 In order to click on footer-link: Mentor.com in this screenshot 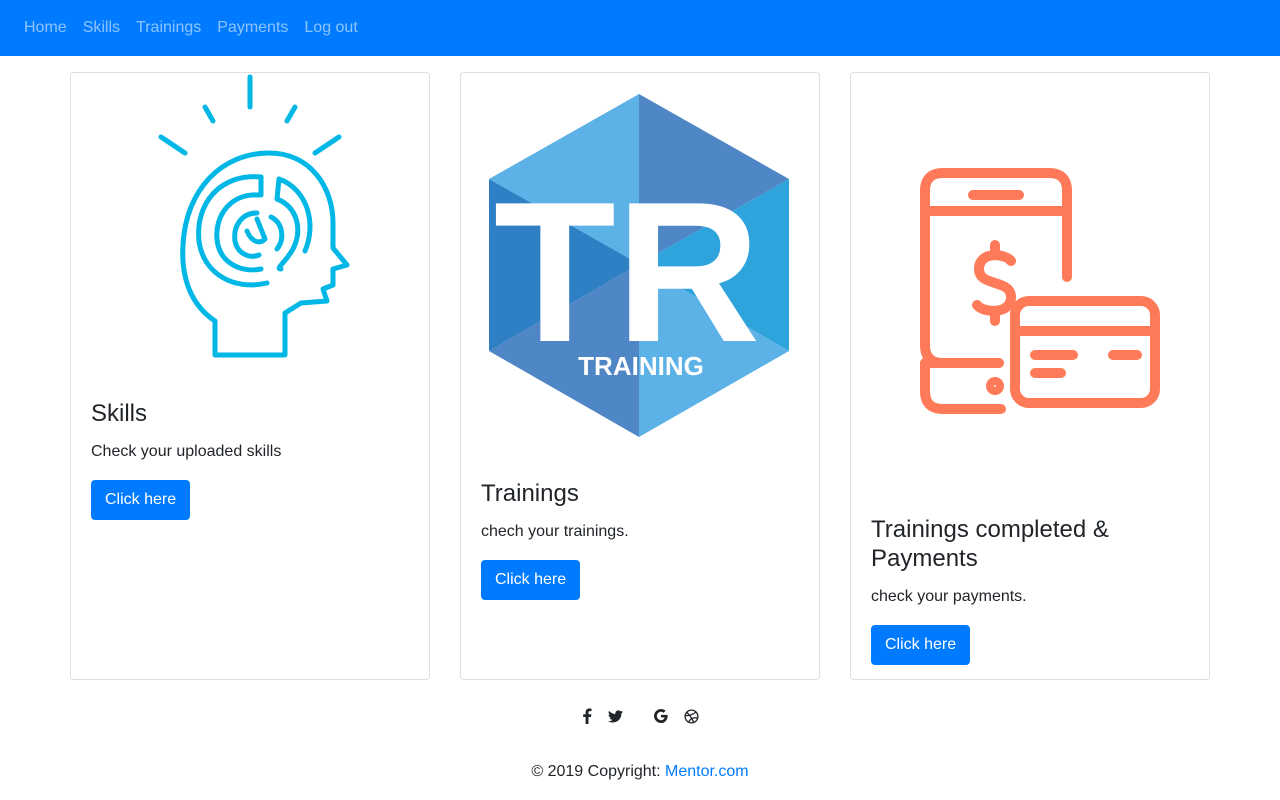, I will do `click(707, 771)`.